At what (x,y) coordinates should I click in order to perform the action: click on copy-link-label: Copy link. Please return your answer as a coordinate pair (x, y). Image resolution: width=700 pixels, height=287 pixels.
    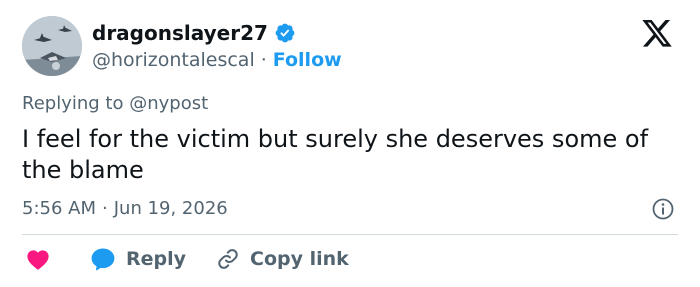
    Looking at the image, I should click on (299, 259).